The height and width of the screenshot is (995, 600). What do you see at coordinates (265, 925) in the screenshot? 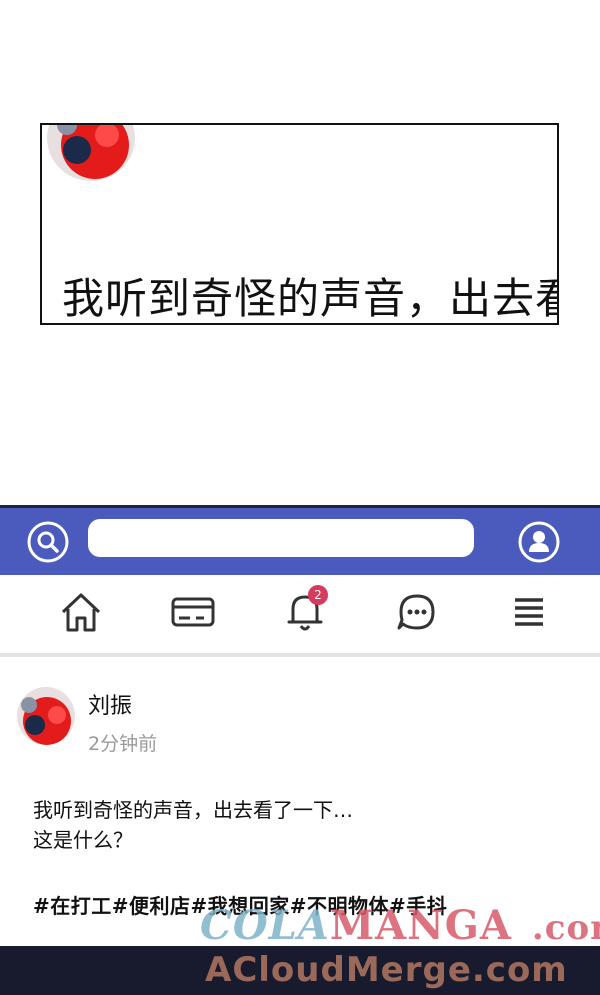
I see `watermark-part: COLA` at bounding box center [265, 925].